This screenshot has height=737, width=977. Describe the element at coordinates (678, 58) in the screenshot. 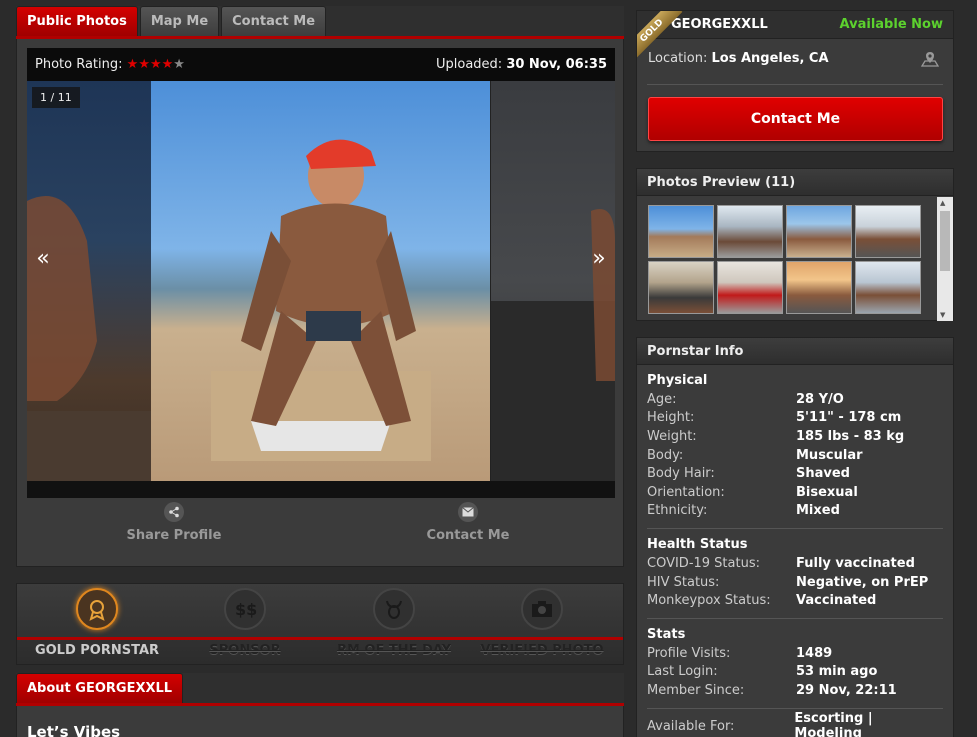

I see `location-label: Location:` at that location.